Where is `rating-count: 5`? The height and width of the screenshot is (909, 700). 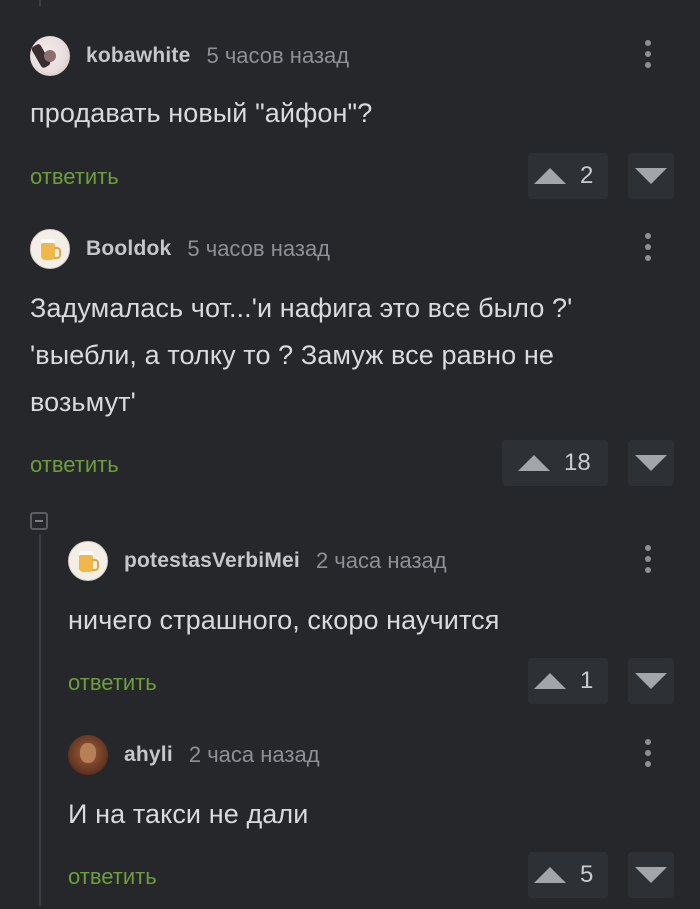 rating-count: 5 is located at coordinates (587, 874).